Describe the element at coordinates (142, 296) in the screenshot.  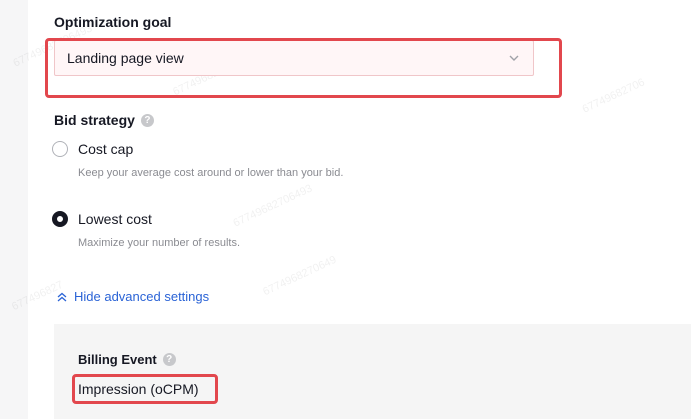
I see `hide-advanced-settings-label: Hide advanced settings` at that location.